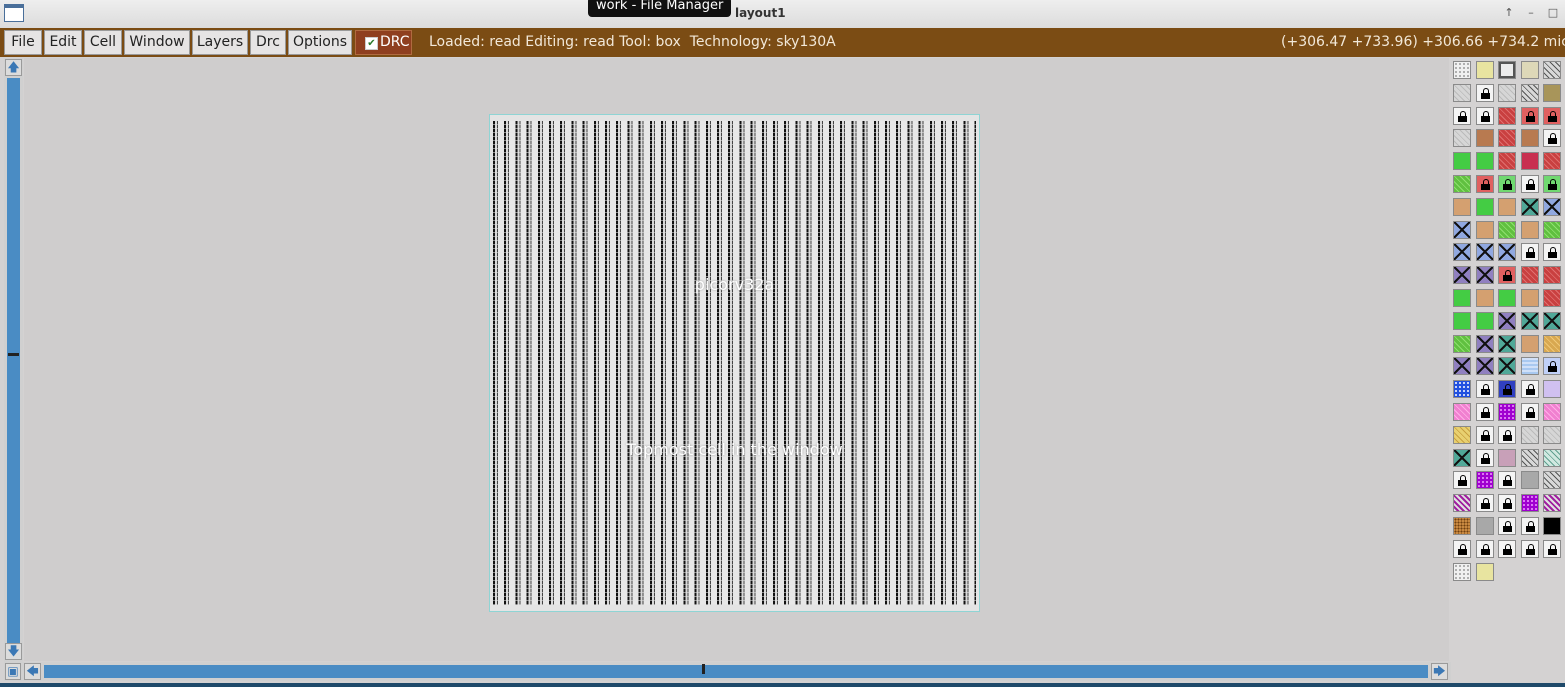 This screenshot has height=687, width=1565. Describe the element at coordinates (1507, 70) in the screenshot. I see `layer-swatch-outline-icon` at that location.